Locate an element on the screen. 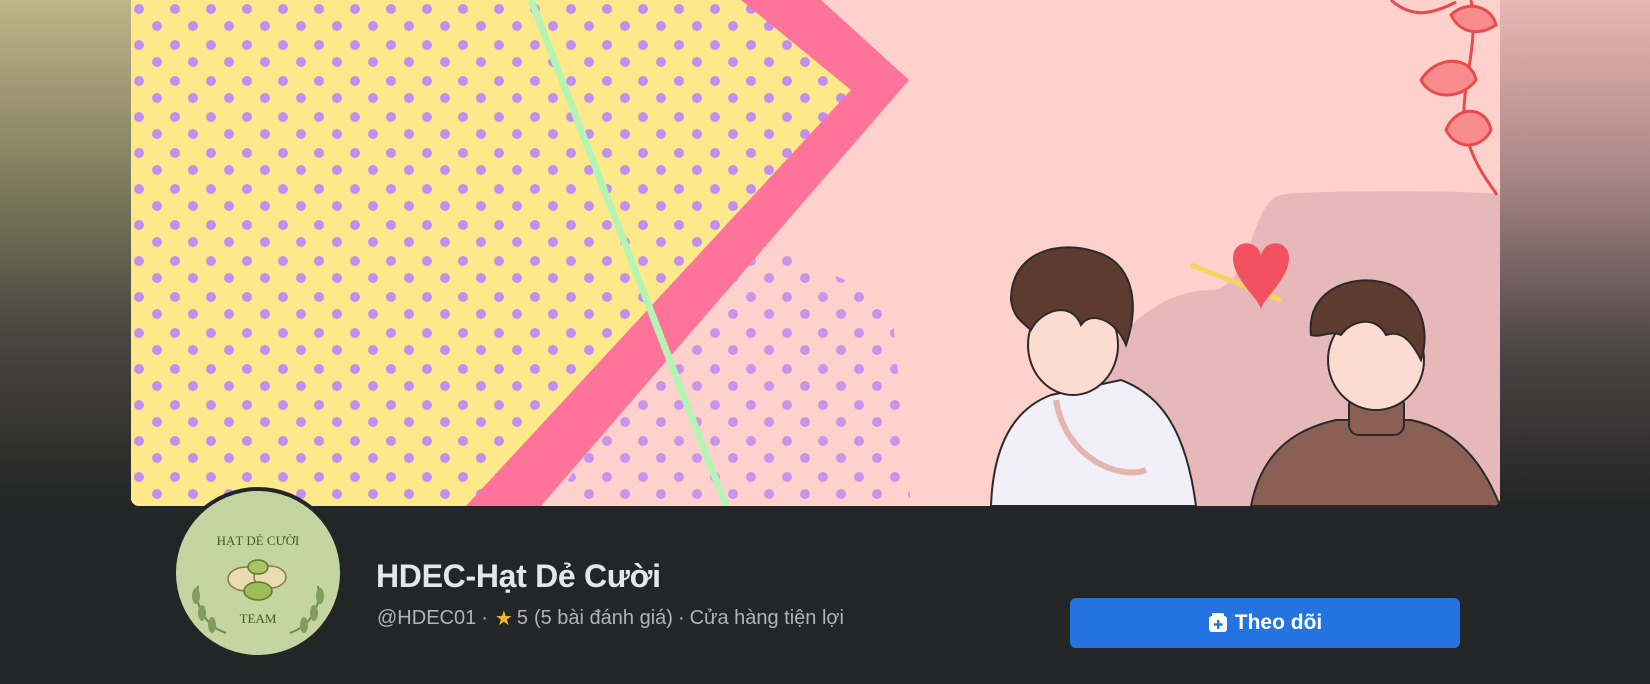 The image size is (1650, 684). page-title: HDEC-Hạt Dẻ Cười is located at coordinates (518, 576).